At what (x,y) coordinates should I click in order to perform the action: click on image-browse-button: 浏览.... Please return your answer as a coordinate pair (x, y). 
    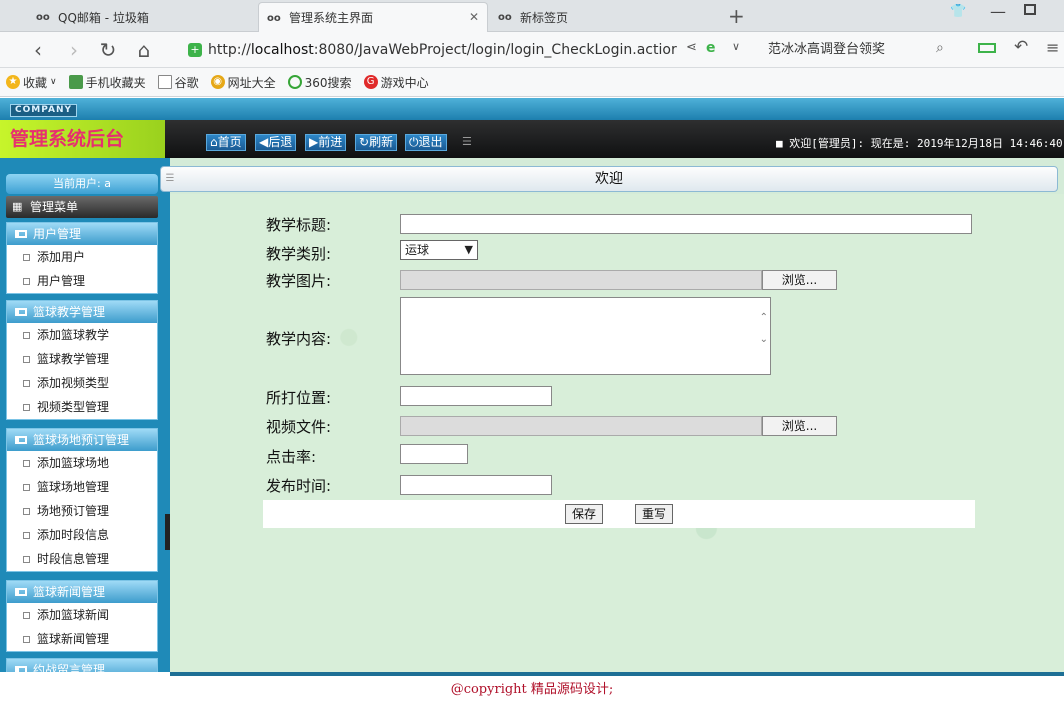
    Looking at the image, I should click on (799, 280).